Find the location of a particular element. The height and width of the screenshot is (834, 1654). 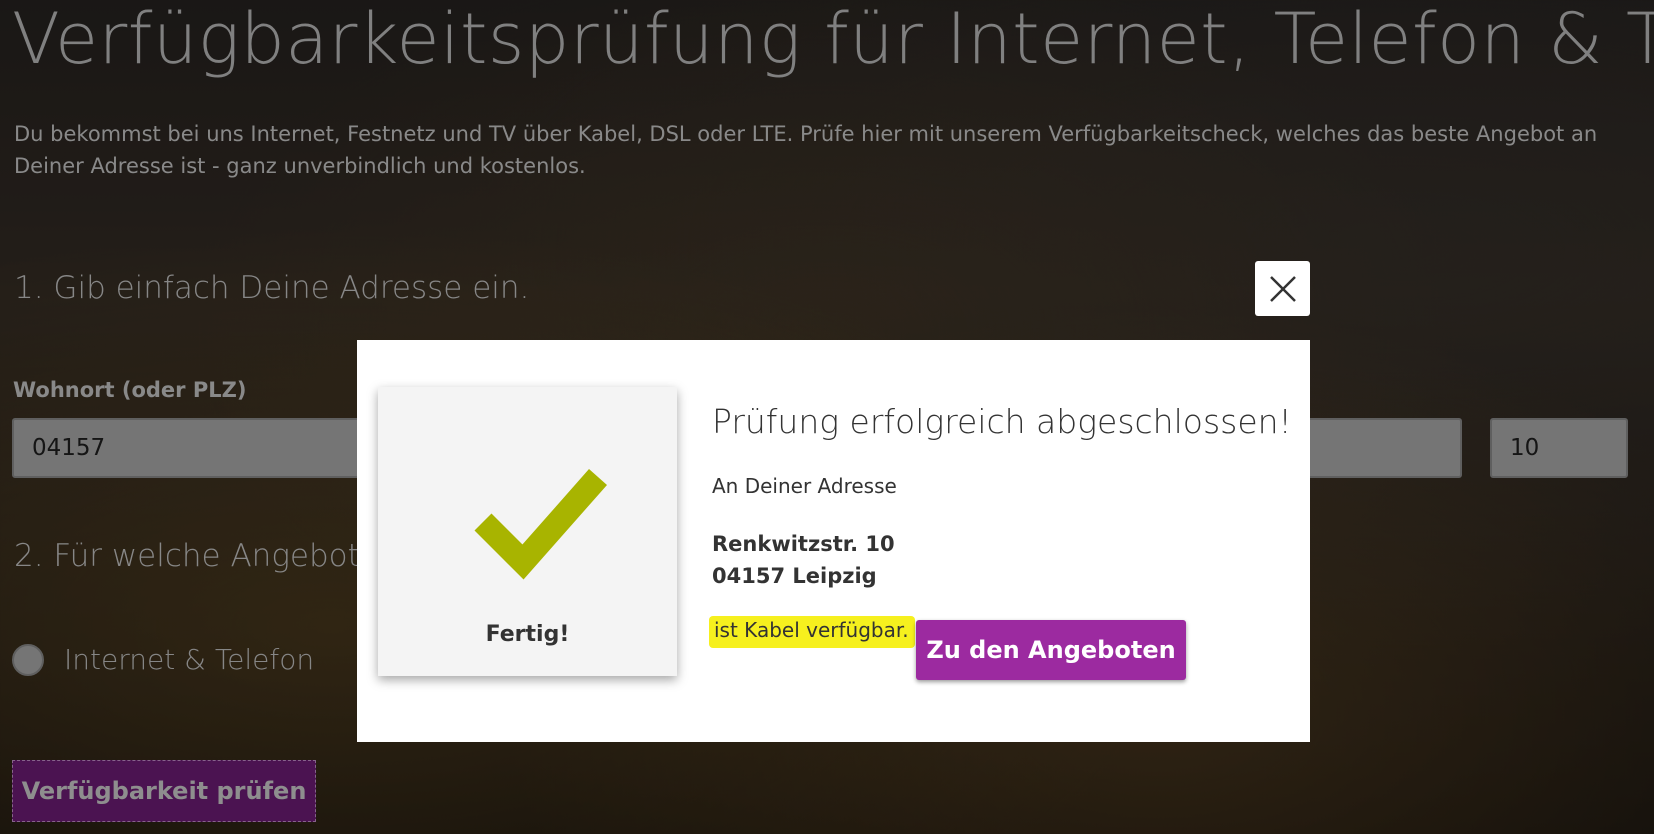

address-city: 04157 Leipzig is located at coordinates (794, 576).